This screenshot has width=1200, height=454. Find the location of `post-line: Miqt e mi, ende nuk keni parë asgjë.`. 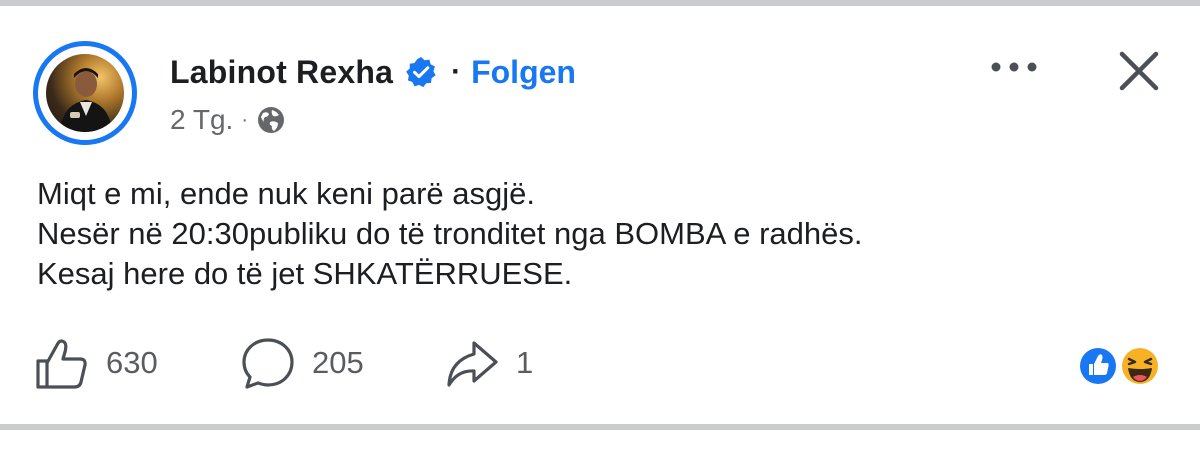

post-line: Miqt e mi, ende nuk keni parë asgjë. is located at coordinates (286, 193).